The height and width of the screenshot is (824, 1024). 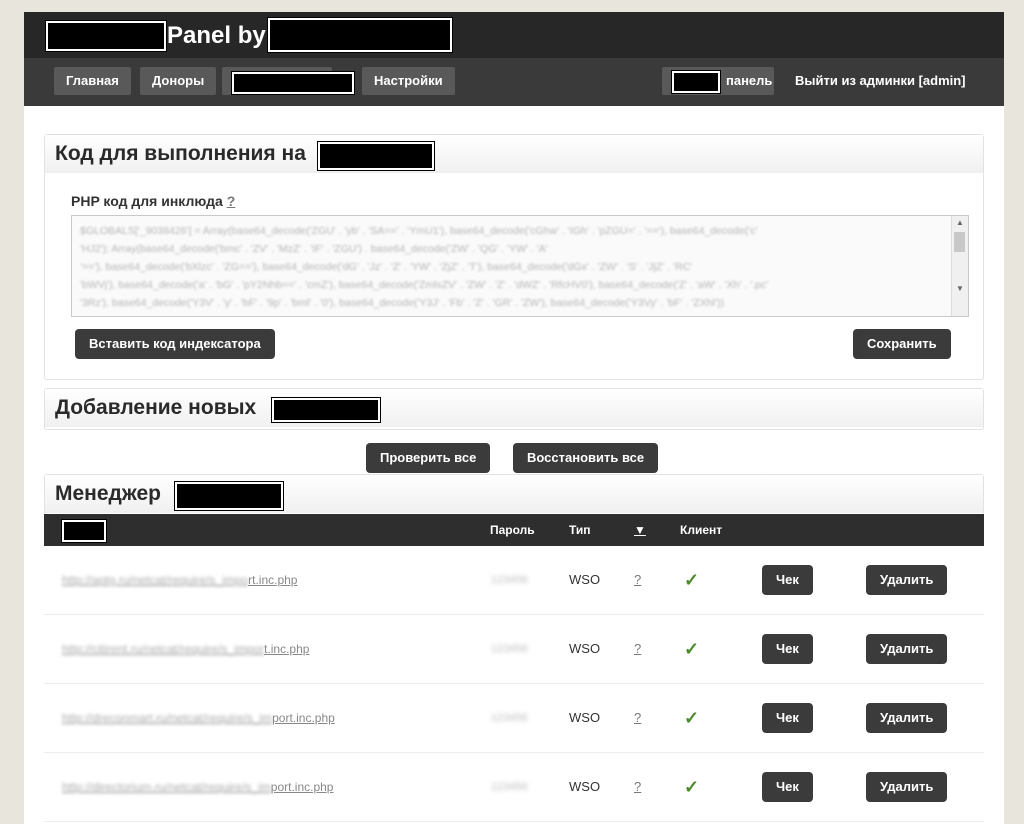 I want to click on scroll-thumb, so click(x=959, y=242).